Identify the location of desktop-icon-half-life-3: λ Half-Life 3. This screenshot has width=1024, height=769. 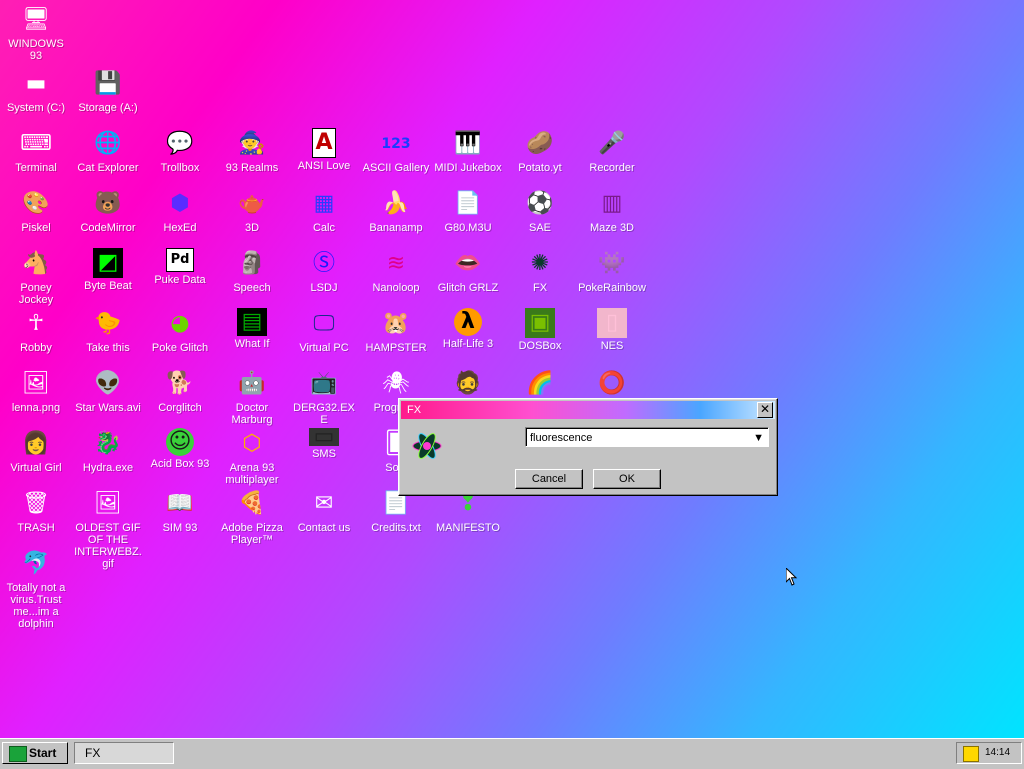
(468, 329).